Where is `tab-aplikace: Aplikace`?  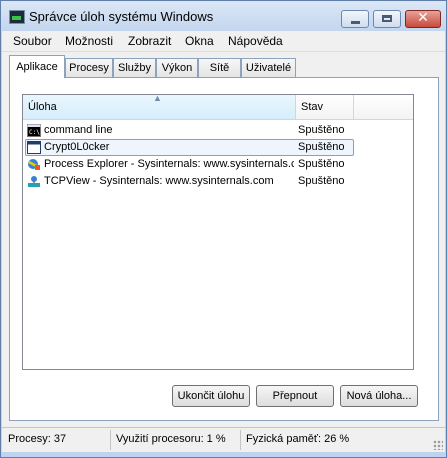
tab-aplikace: Aplikace is located at coordinates (37, 66).